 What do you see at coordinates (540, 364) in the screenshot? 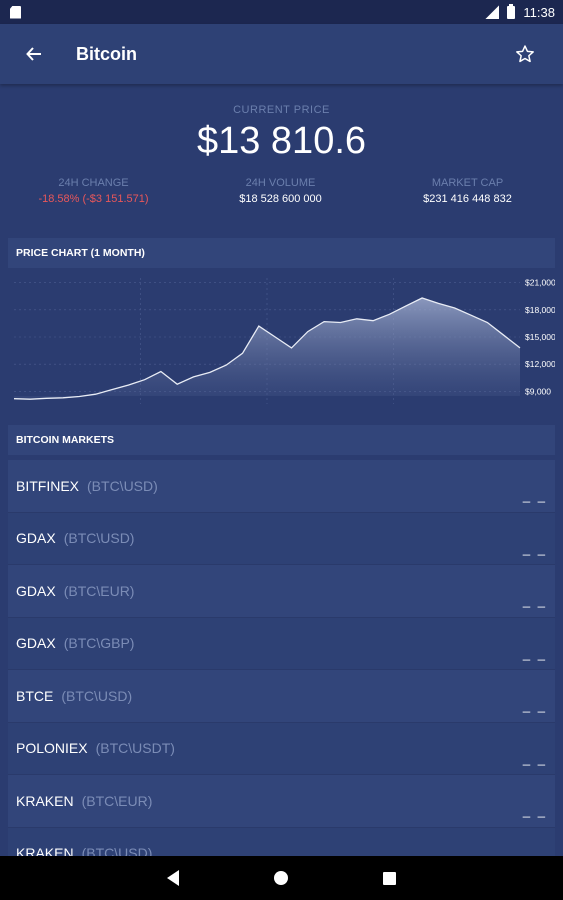
I see `y-tick-label: $12,000` at bounding box center [540, 364].